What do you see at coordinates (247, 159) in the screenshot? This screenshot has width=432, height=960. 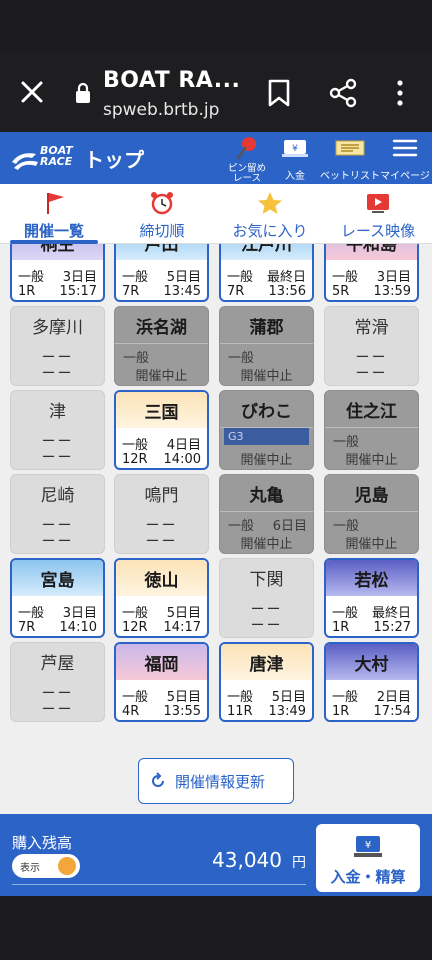 I see `pin-race-button: ピン留め レース` at bounding box center [247, 159].